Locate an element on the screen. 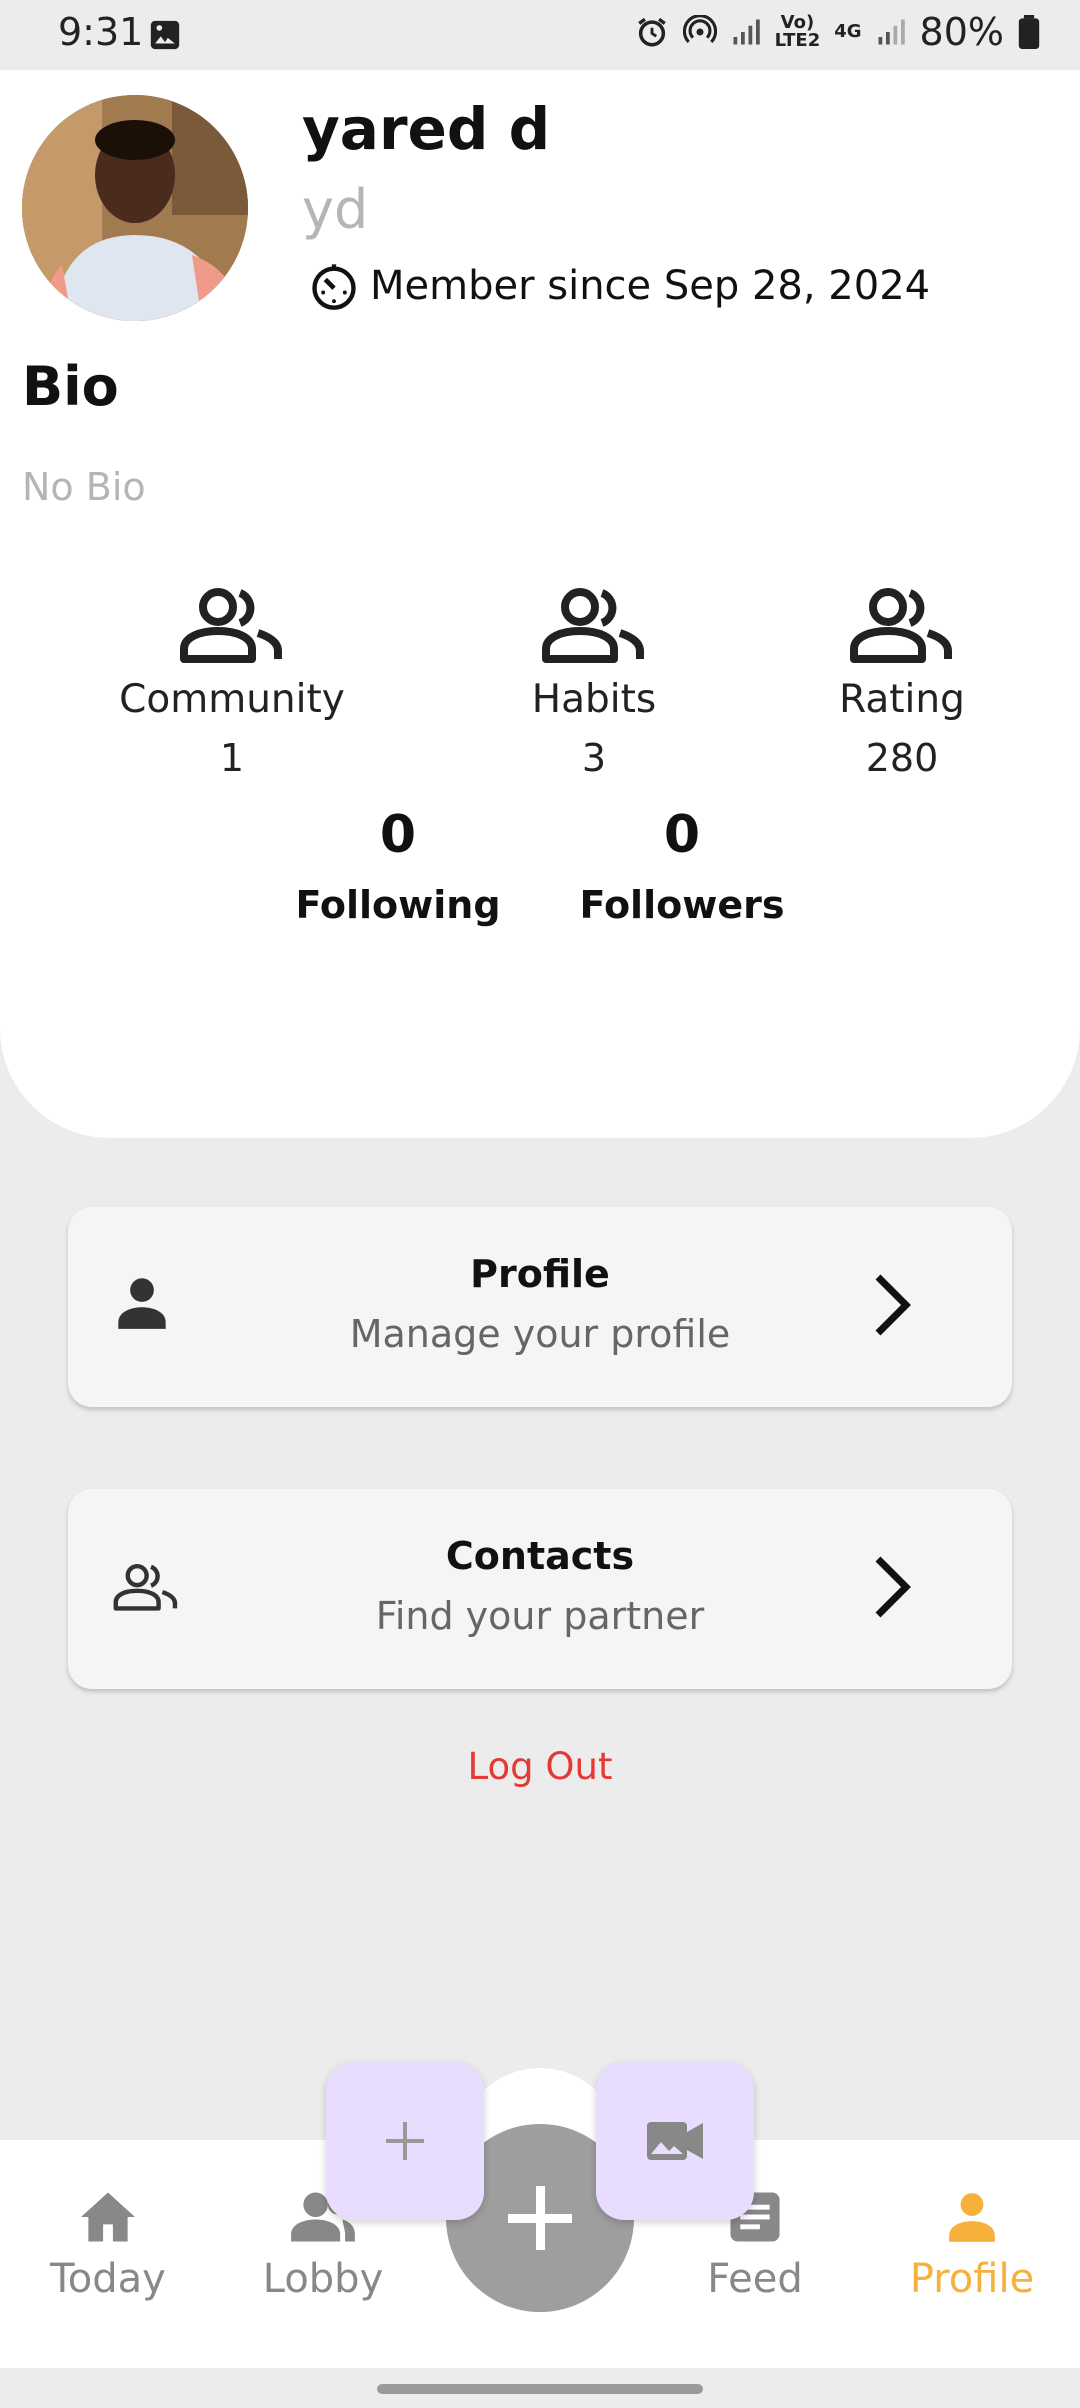 The width and height of the screenshot is (1080, 2408). menu-subtitle: Find your partner is located at coordinates (540, 1616).